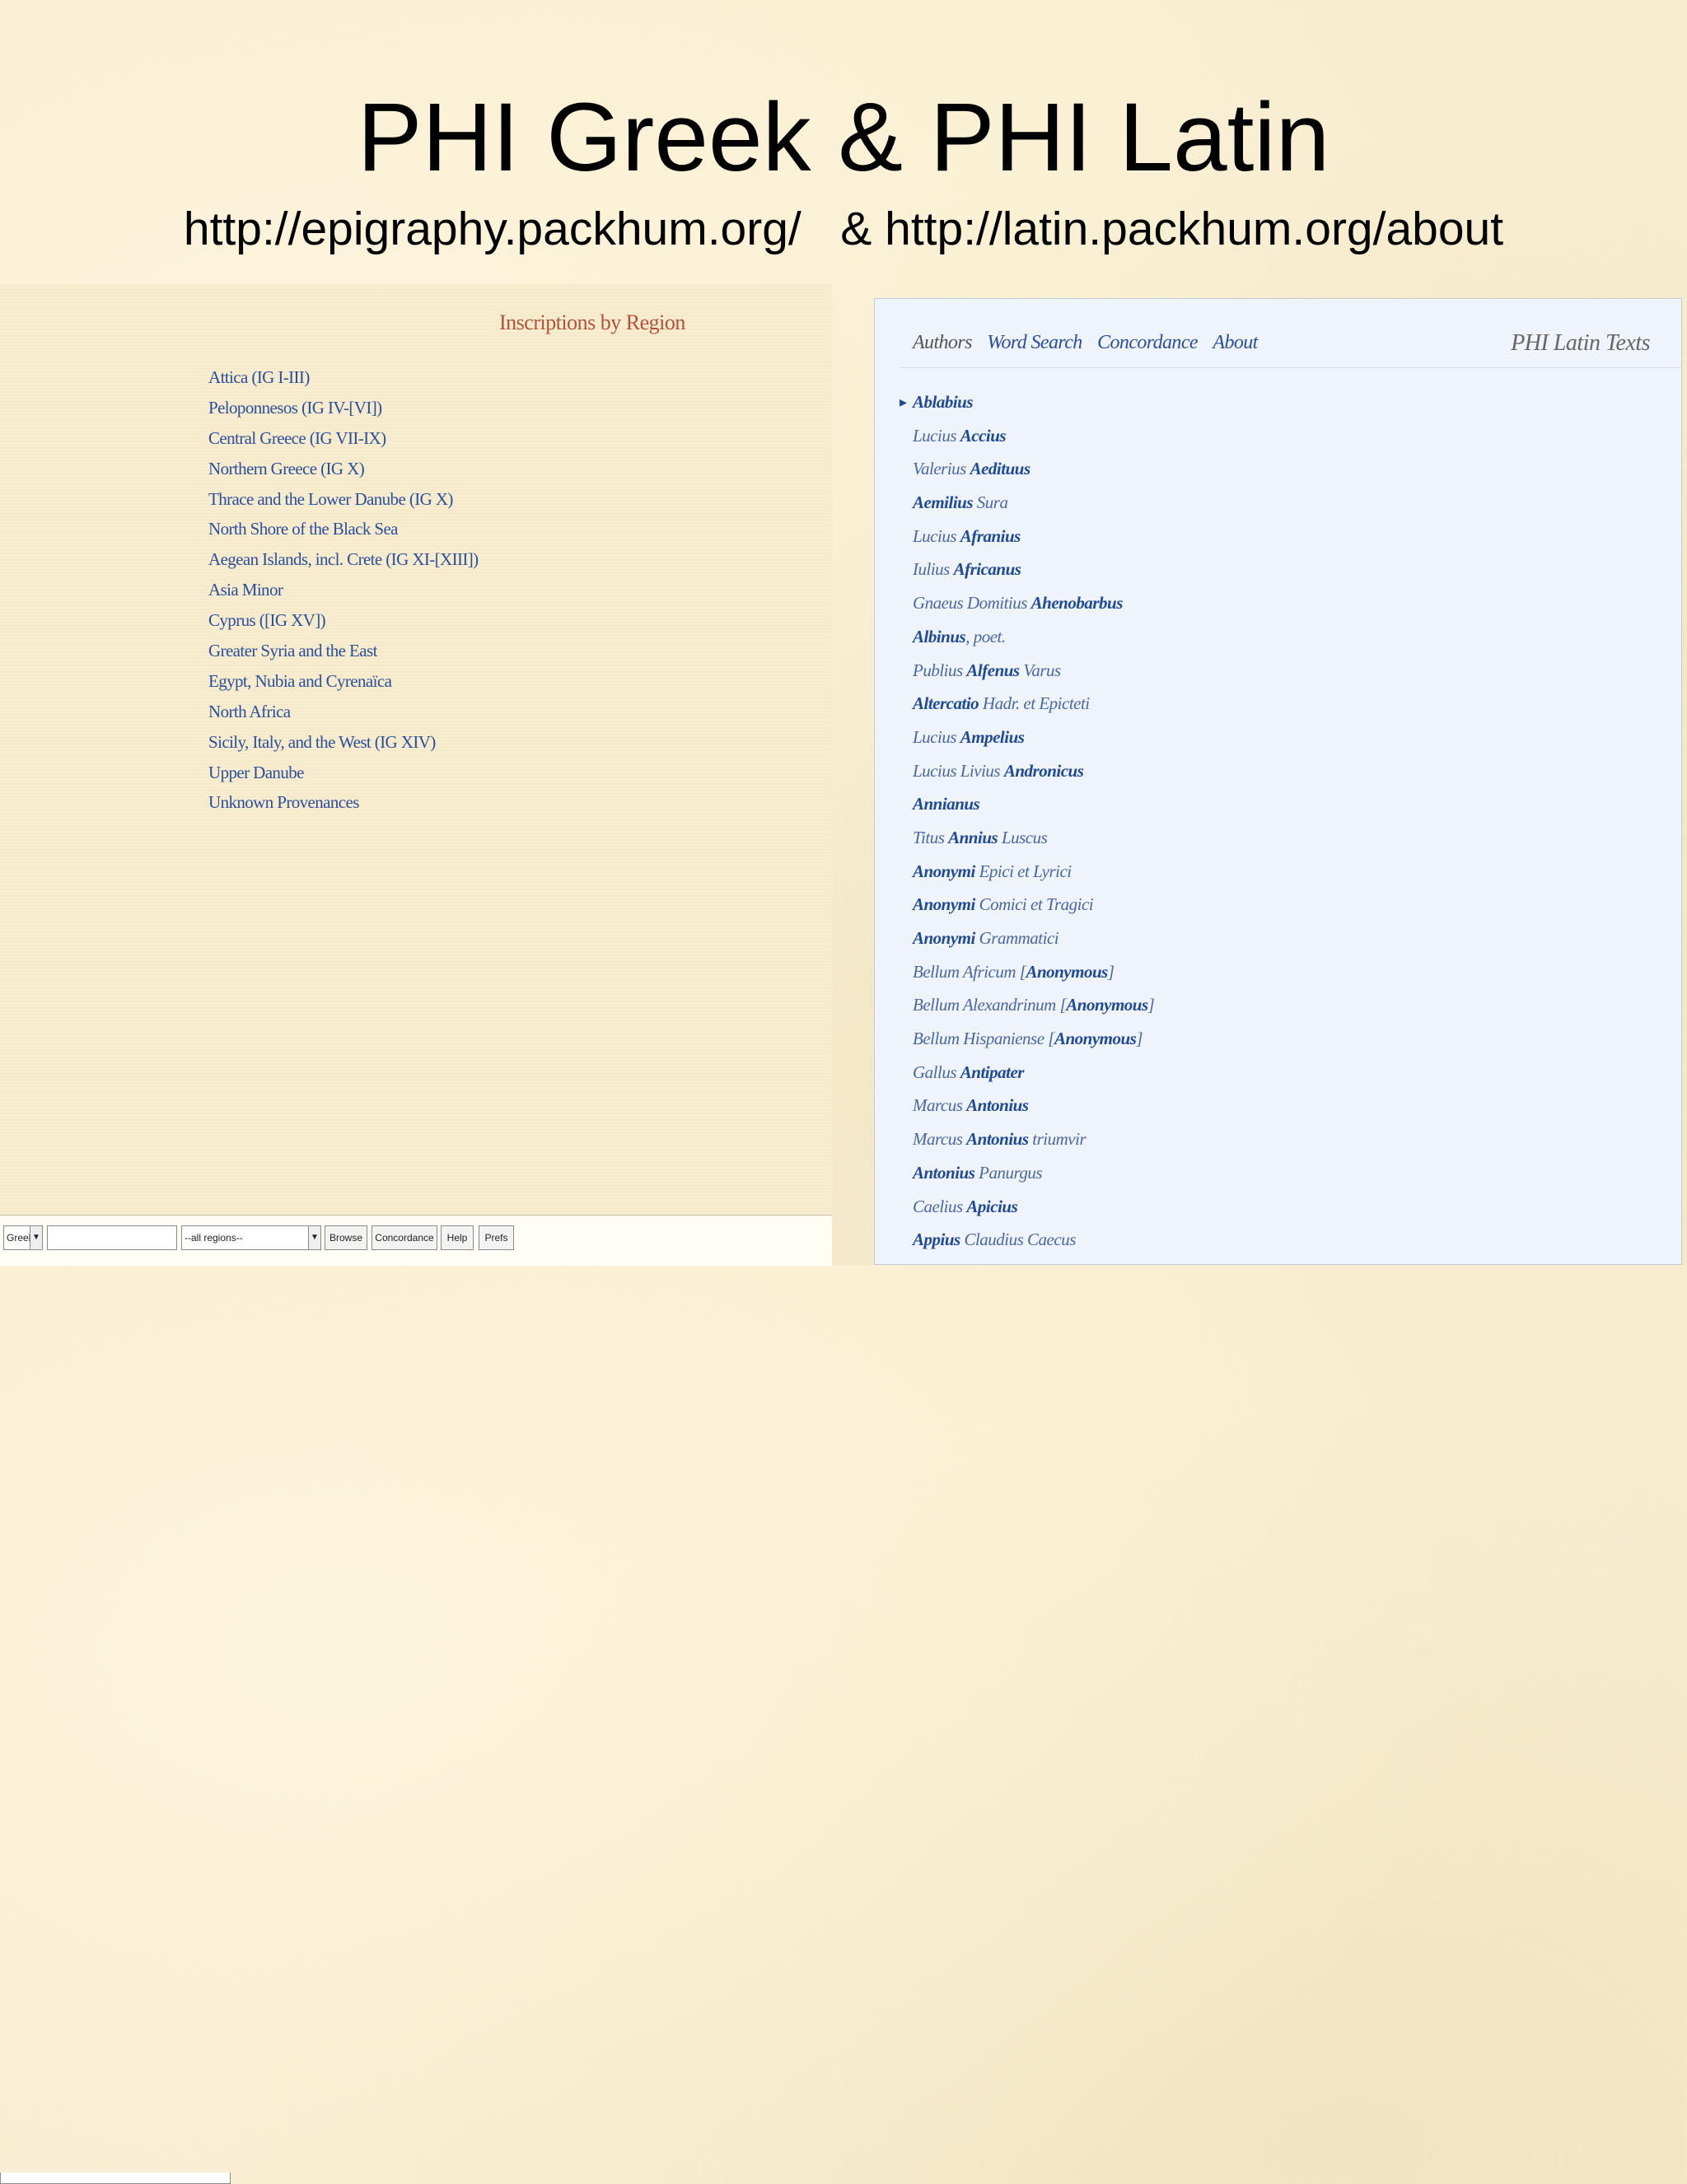 Image resolution: width=1687 pixels, height=2184 pixels. What do you see at coordinates (343, 651) in the screenshot?
I see `region-link: Greater Syria and the East` at bounding box center [343, 651].